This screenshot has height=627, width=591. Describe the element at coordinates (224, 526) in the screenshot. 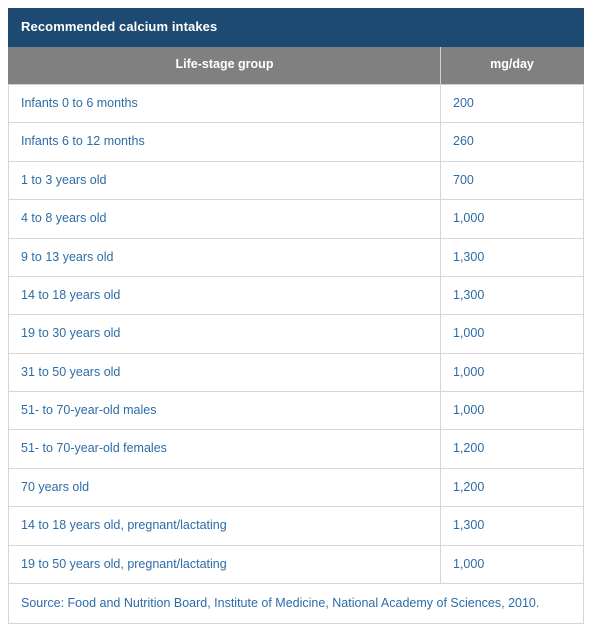

I see `cell-life-stage-group: 14 to 18 years old, pregnant/lactating` at that location.